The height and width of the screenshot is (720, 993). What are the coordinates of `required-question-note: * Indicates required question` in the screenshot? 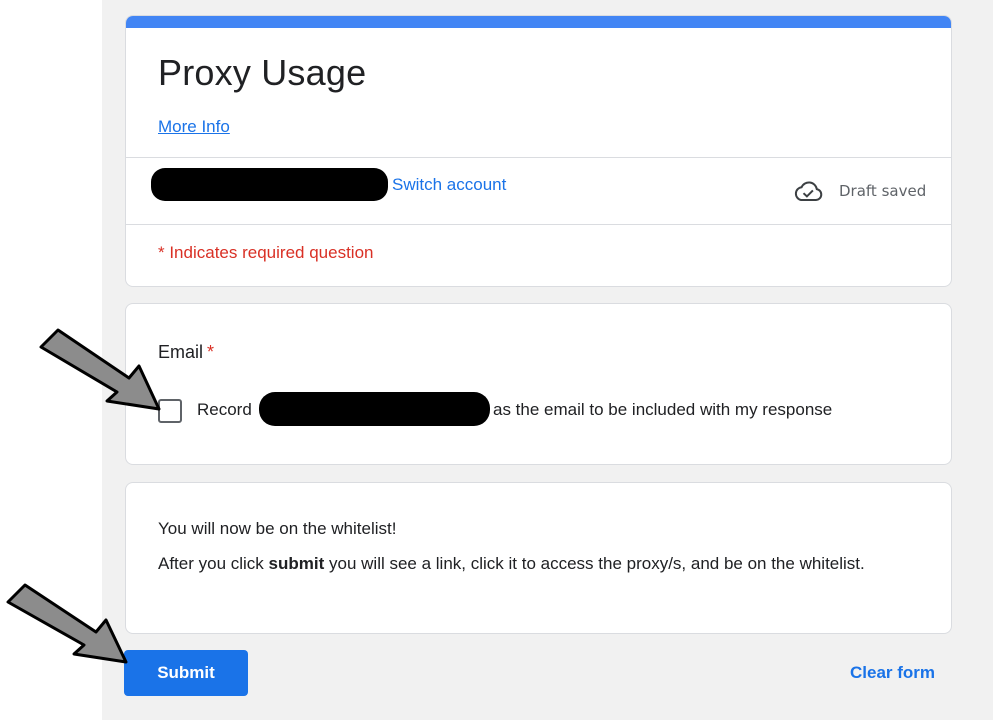 It's located at (266, 252).